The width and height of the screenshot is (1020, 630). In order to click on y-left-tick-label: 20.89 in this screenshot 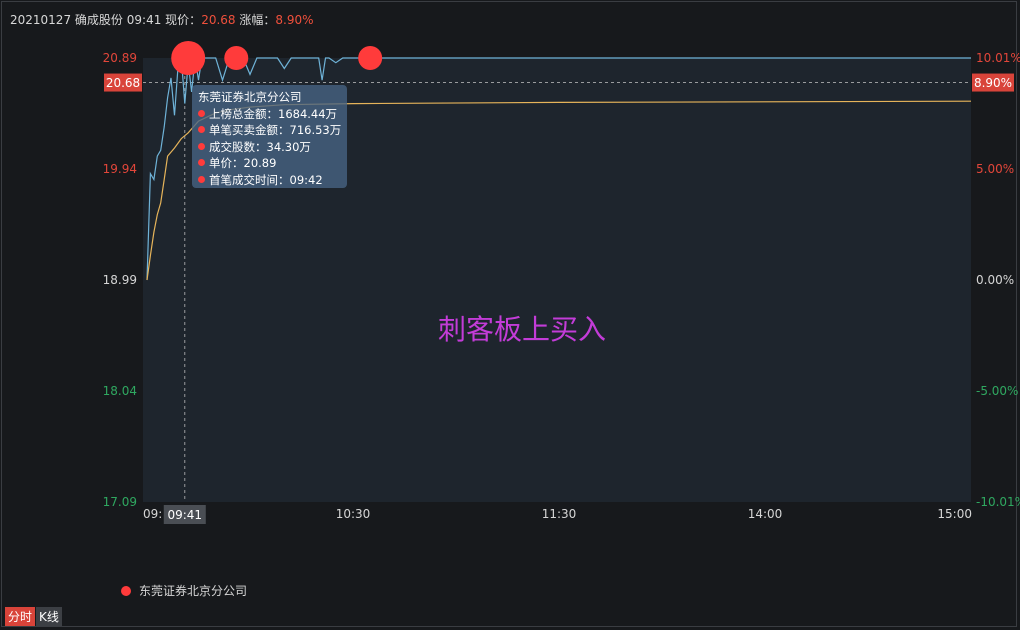, I will do `click(120, 58)`.